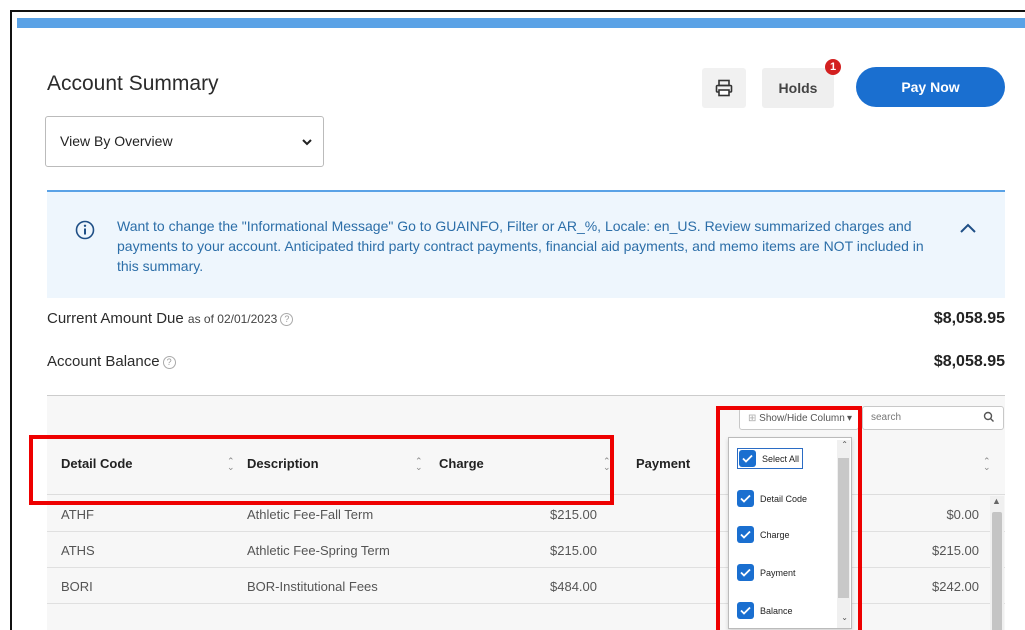  I want to click on table-scrollbar-thumb, so click(997, 571).